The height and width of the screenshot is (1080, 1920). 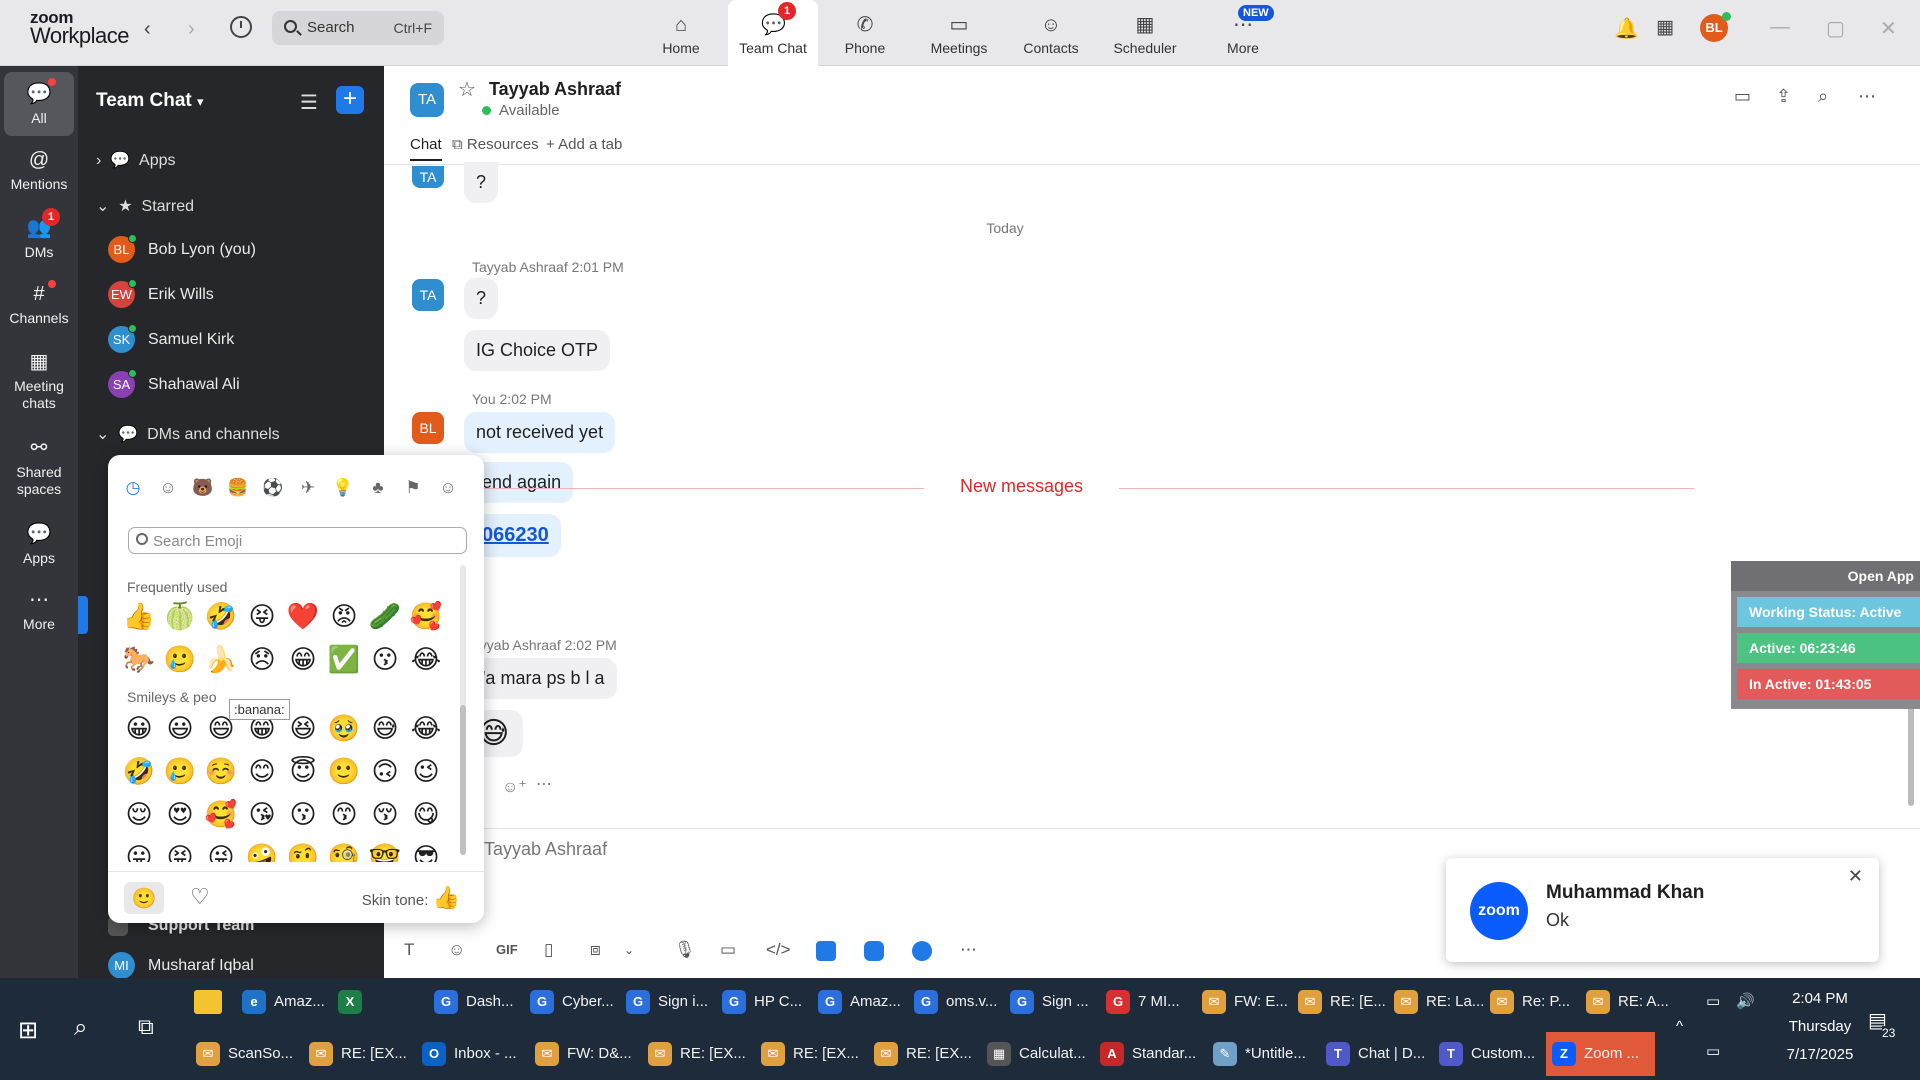 I want to click on sports-icon: ⚽, so click(x=273, y=488).